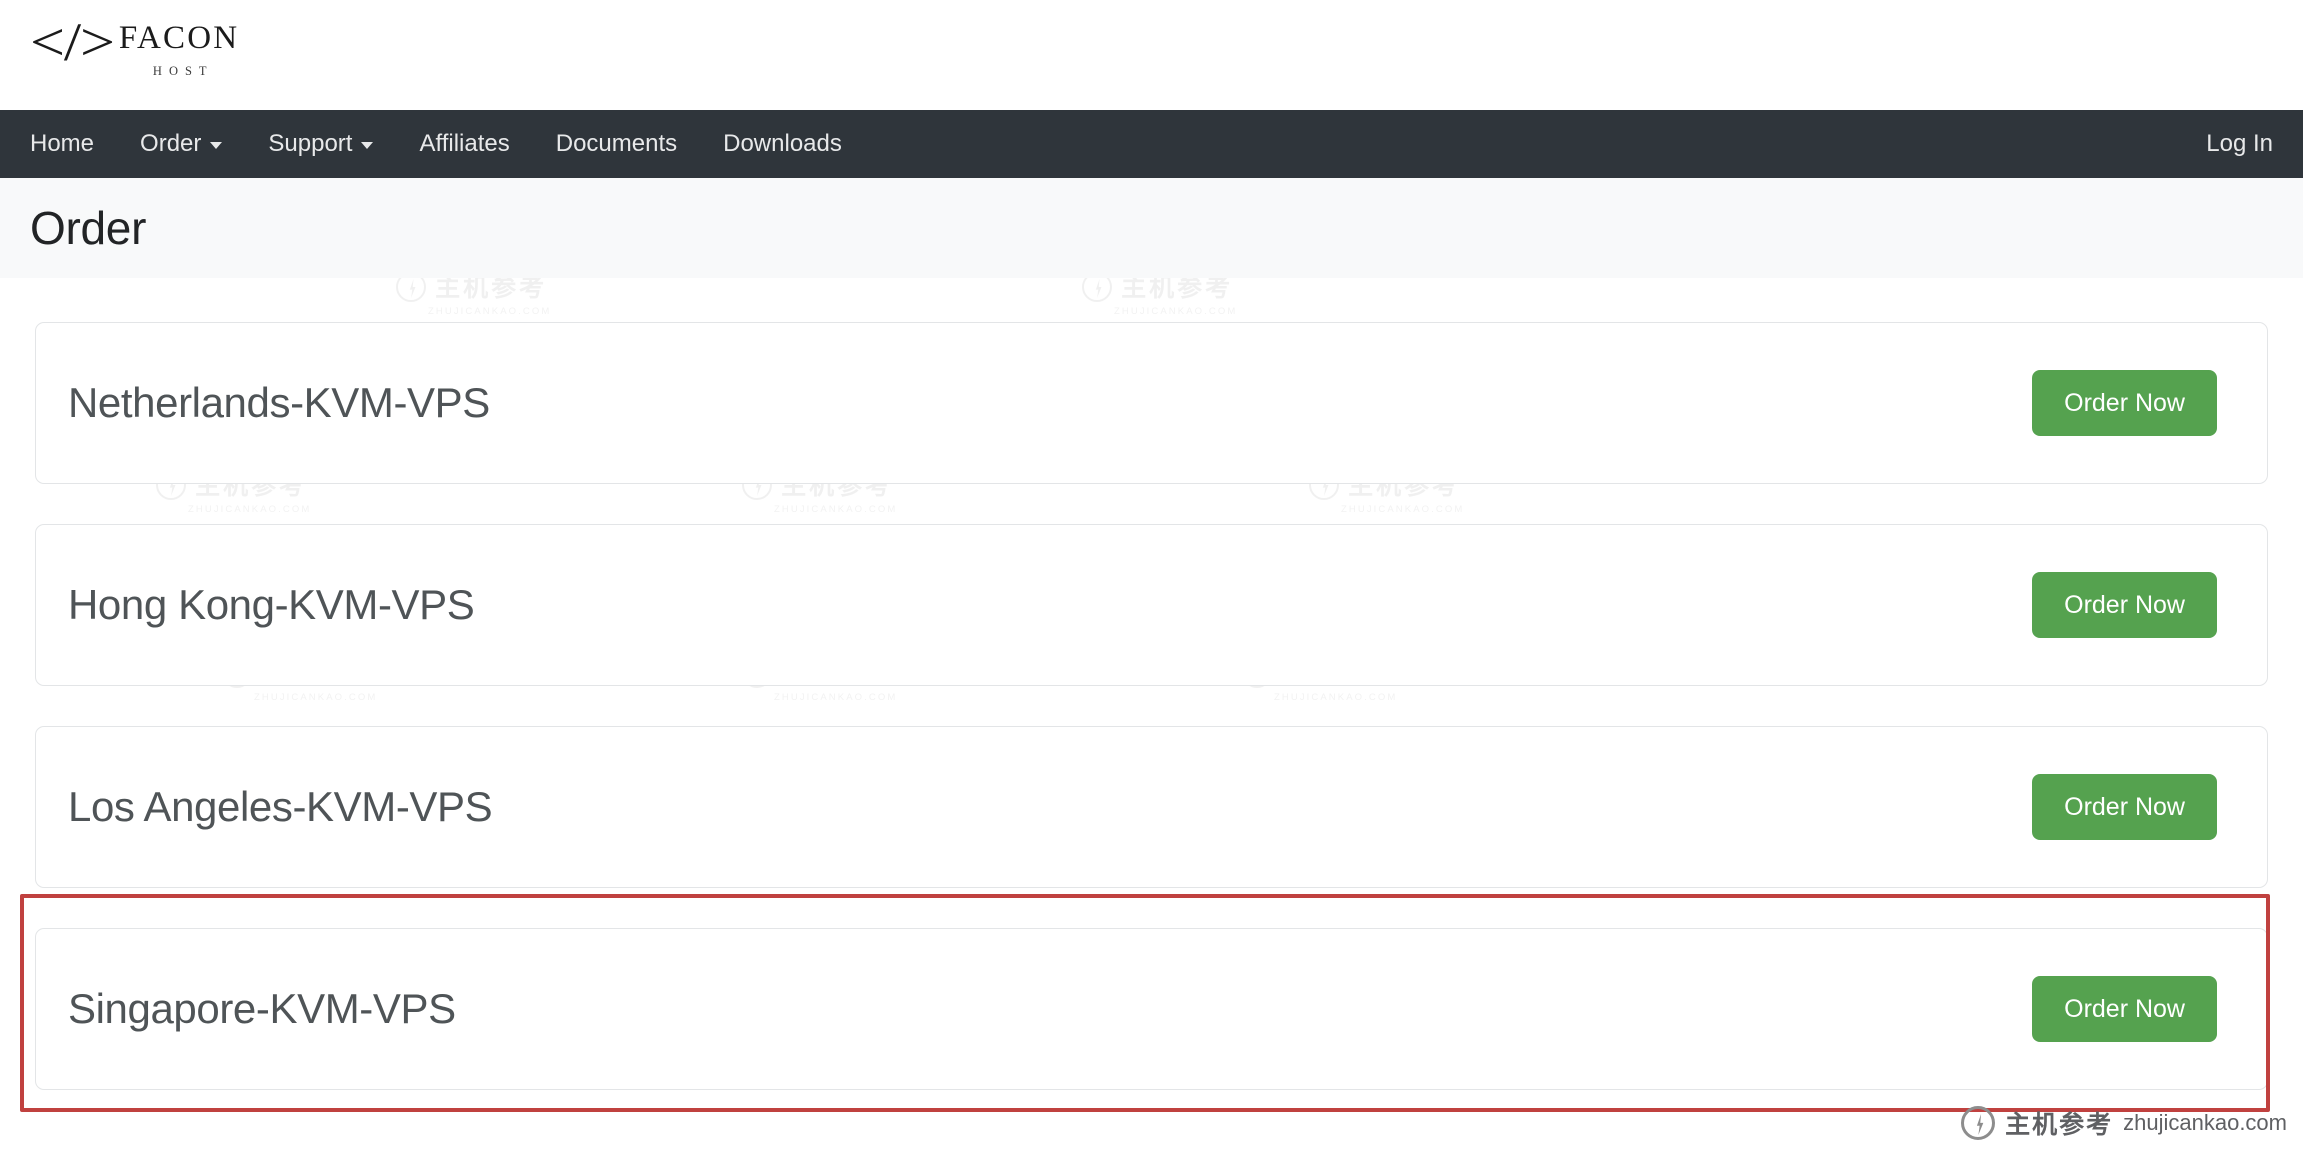  I want to click on product-name: Hong Kong-KVM-VPS, so click(271, 604).